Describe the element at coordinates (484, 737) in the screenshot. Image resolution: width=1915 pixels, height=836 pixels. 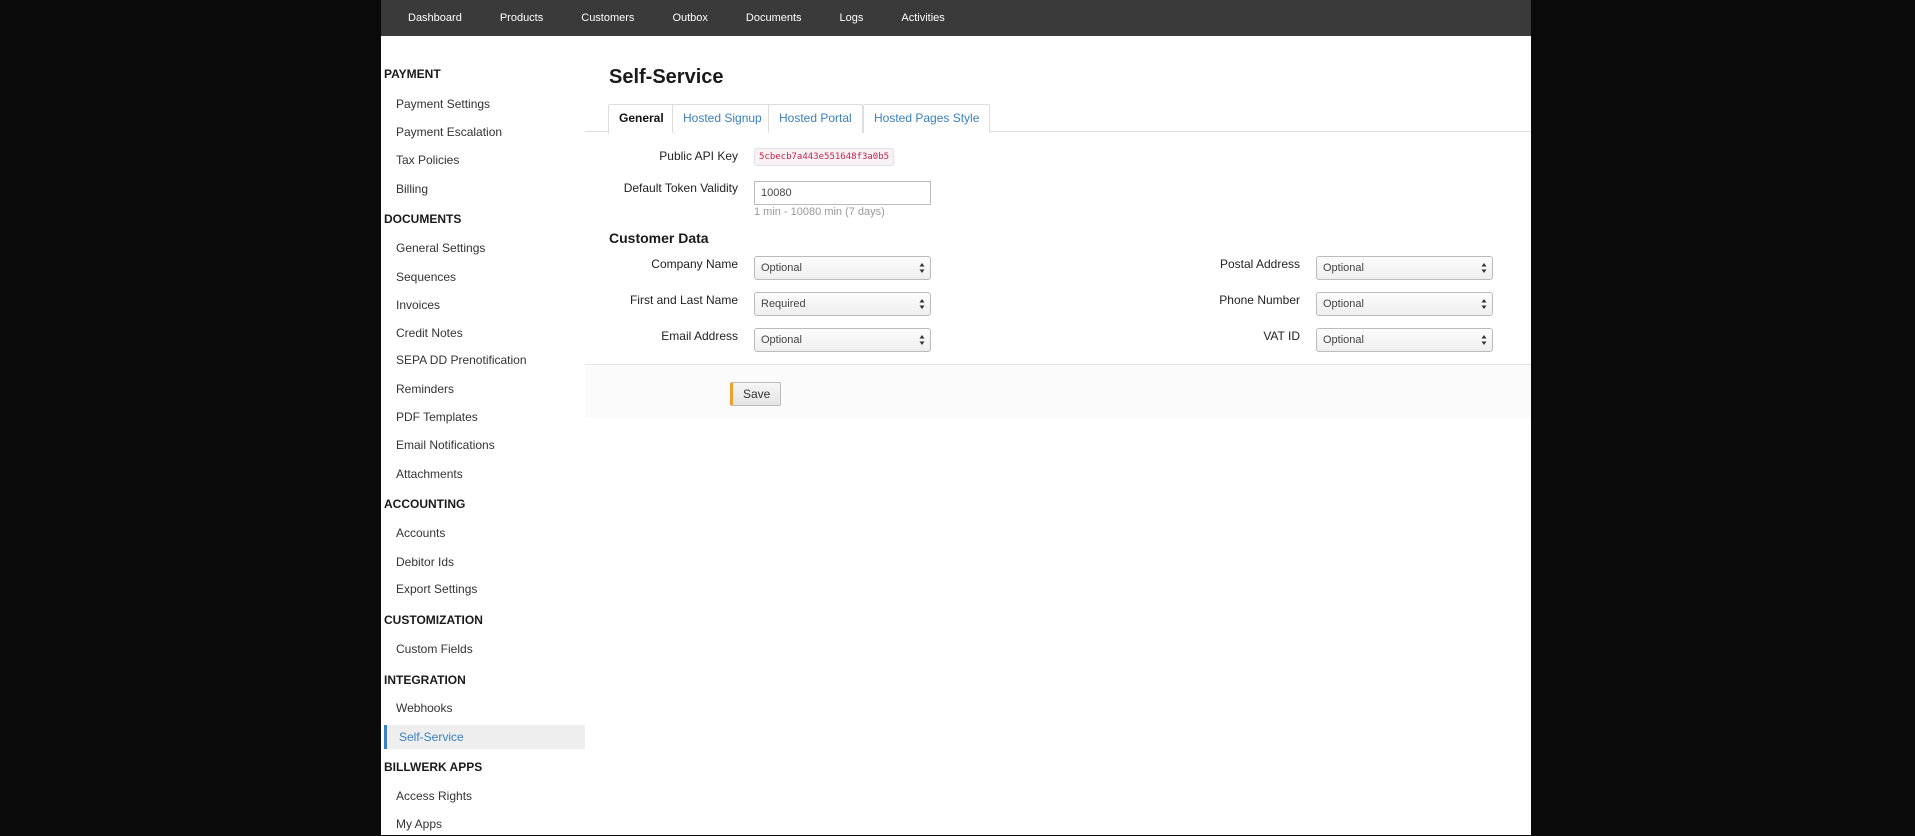
I see `sidebar-item-self-service: Self-Service` at that location.